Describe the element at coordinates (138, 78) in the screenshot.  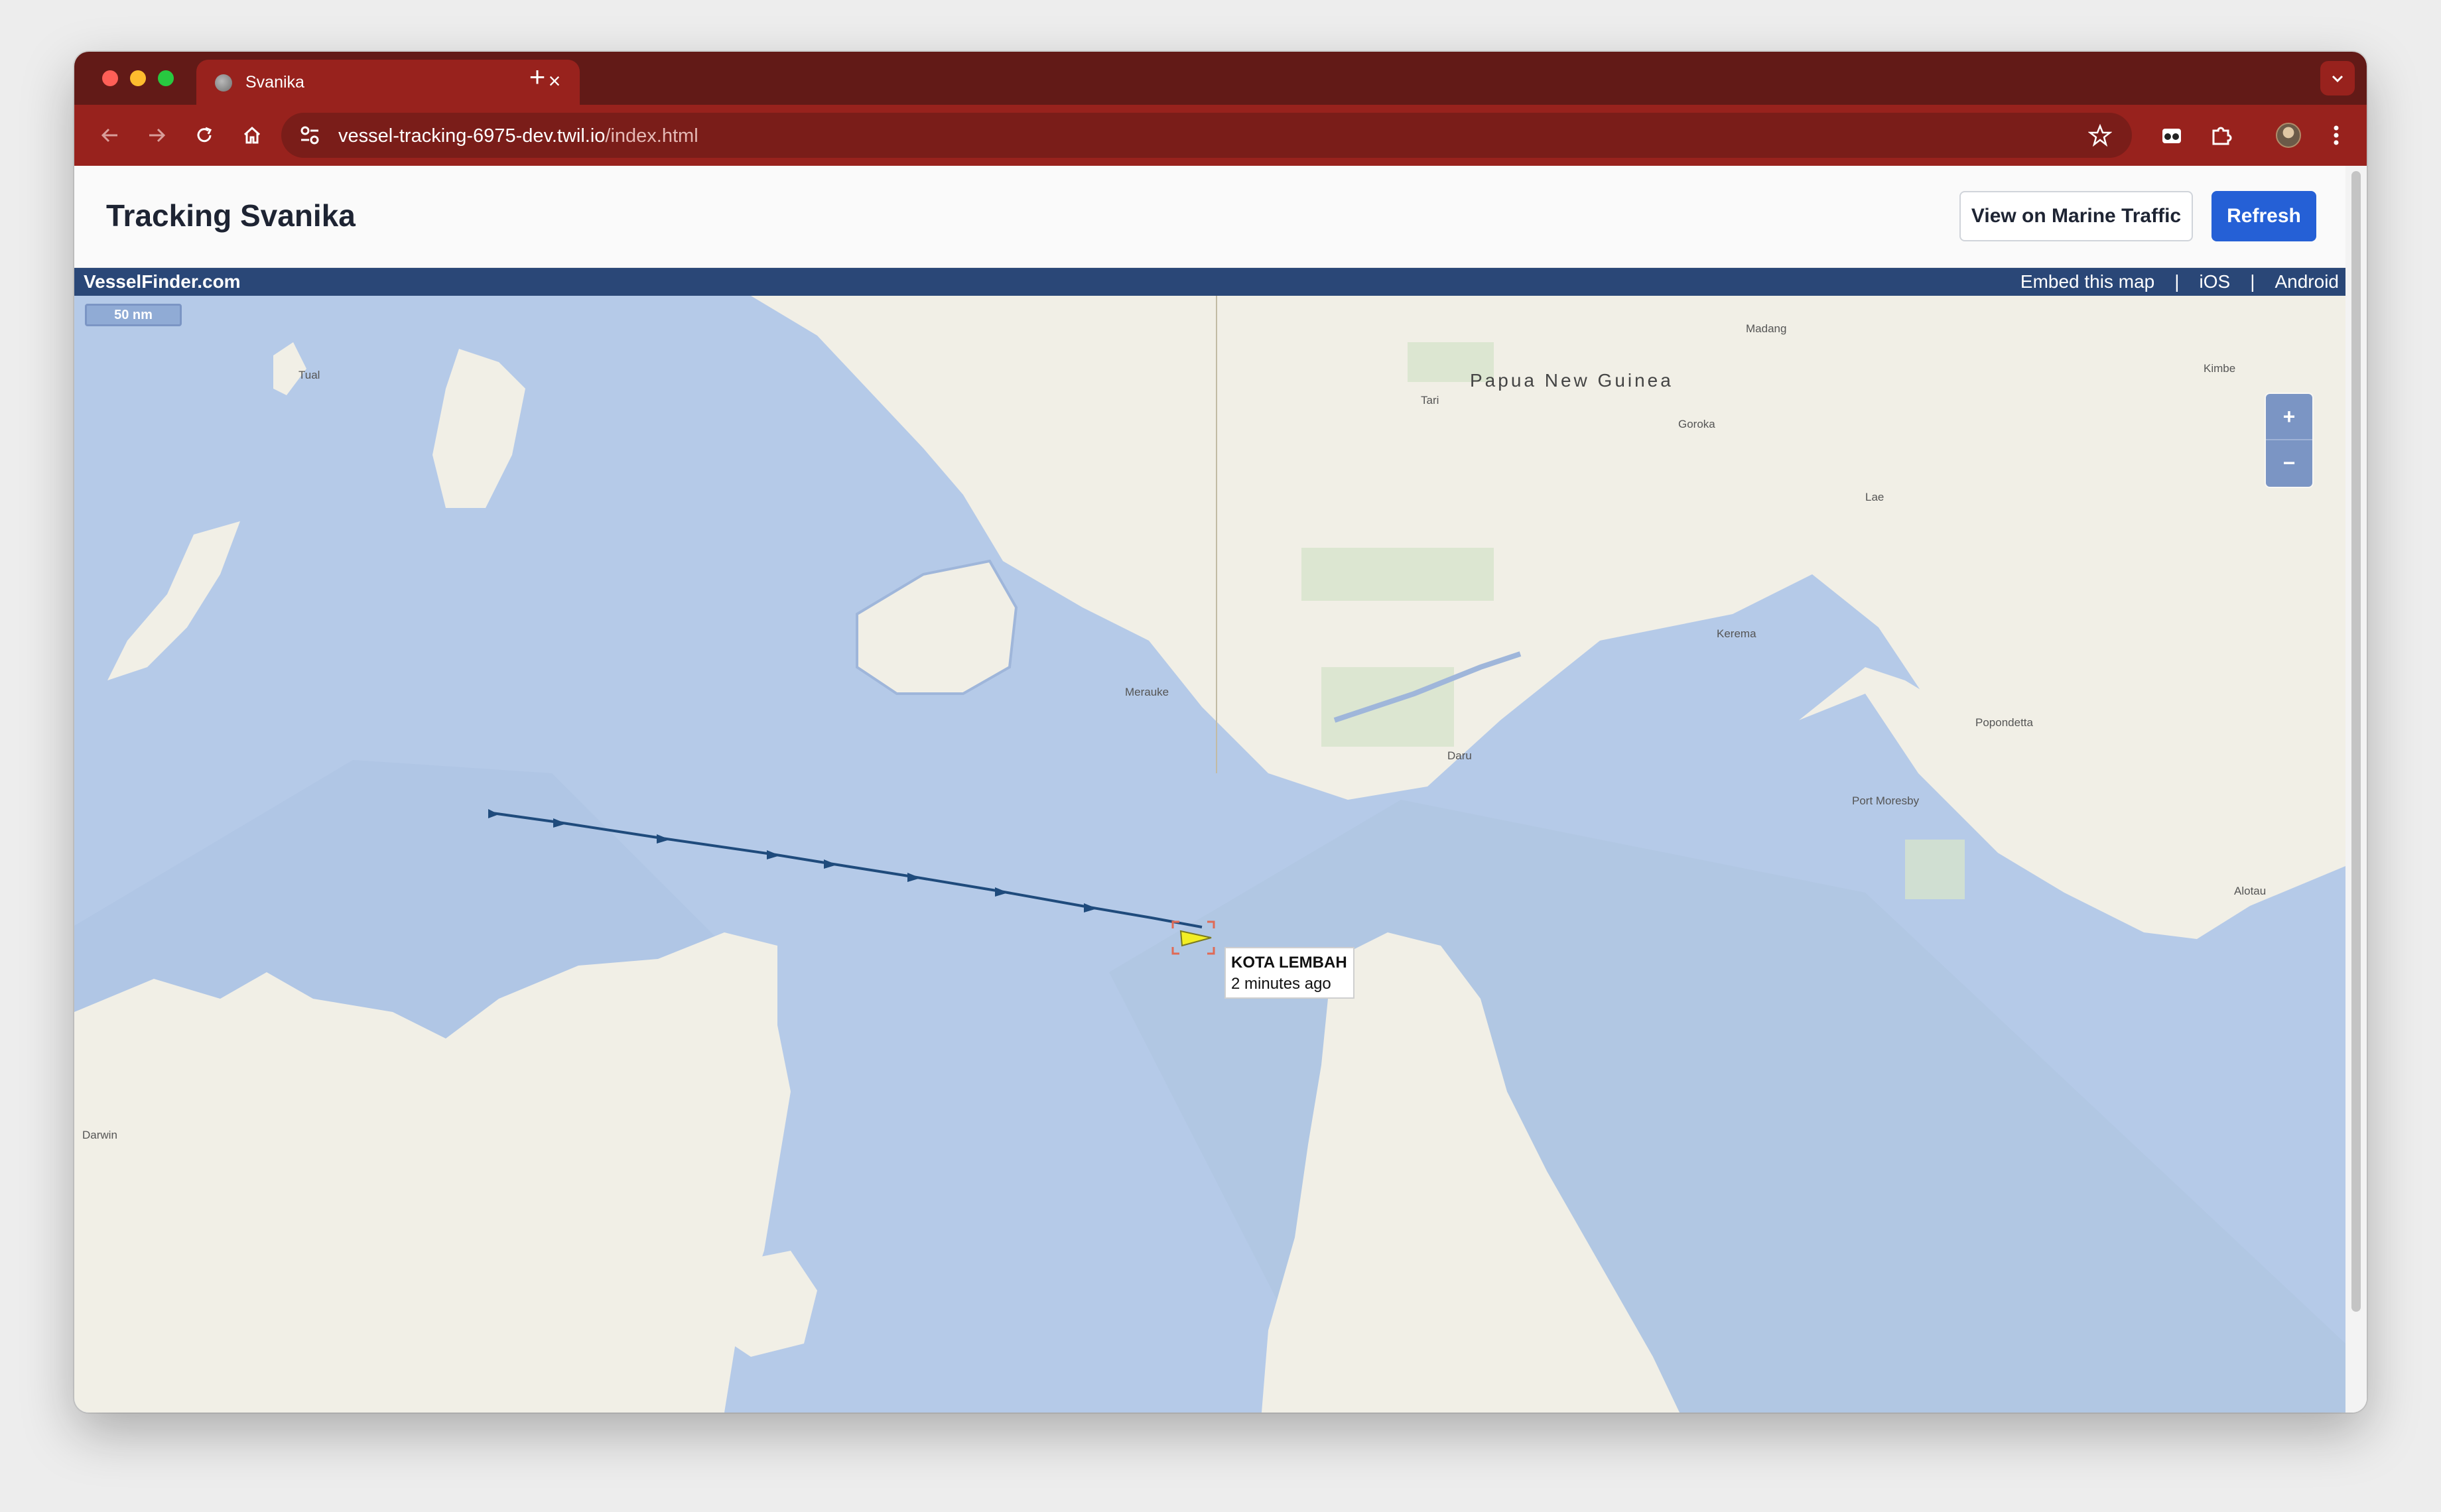
I see `minimize-window-button` at that location.